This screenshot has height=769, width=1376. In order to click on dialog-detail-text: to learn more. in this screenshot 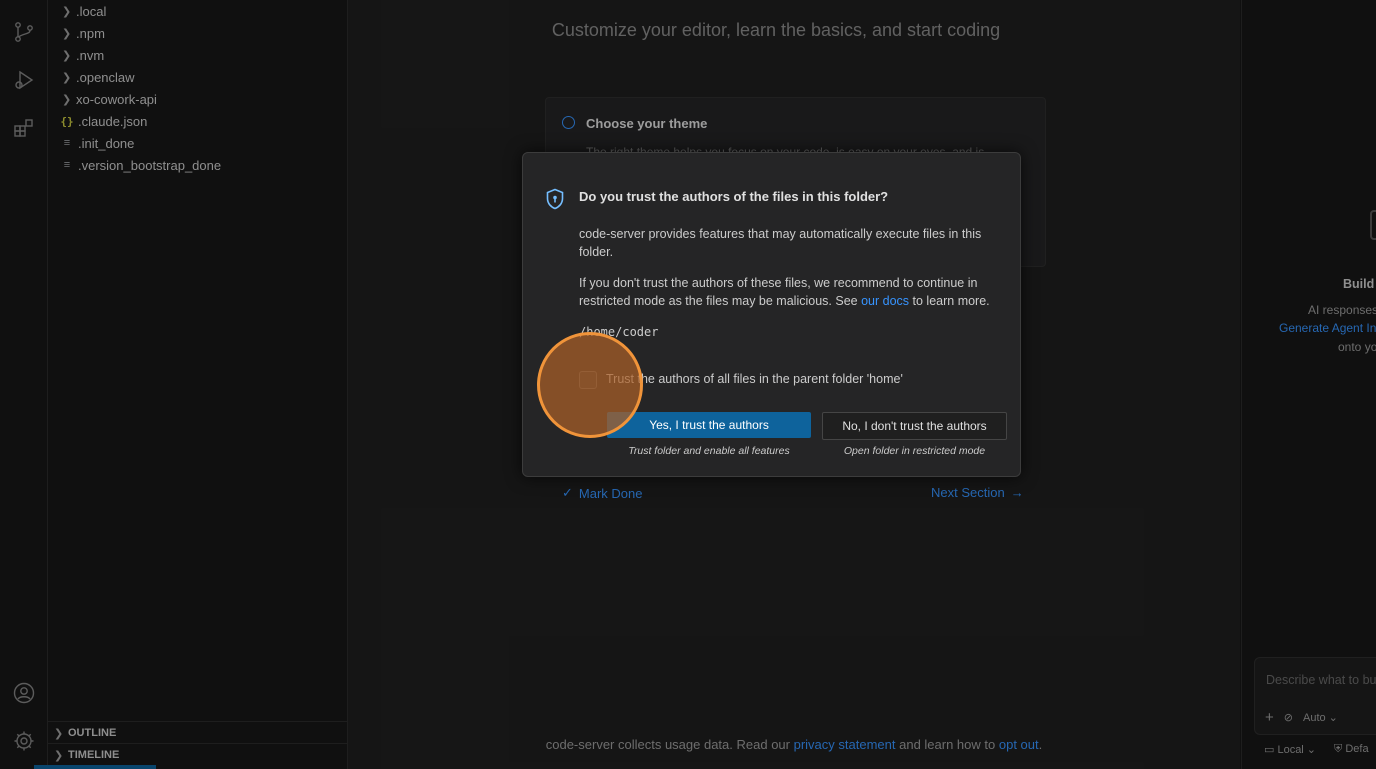, I will do `click(951, 301)`.